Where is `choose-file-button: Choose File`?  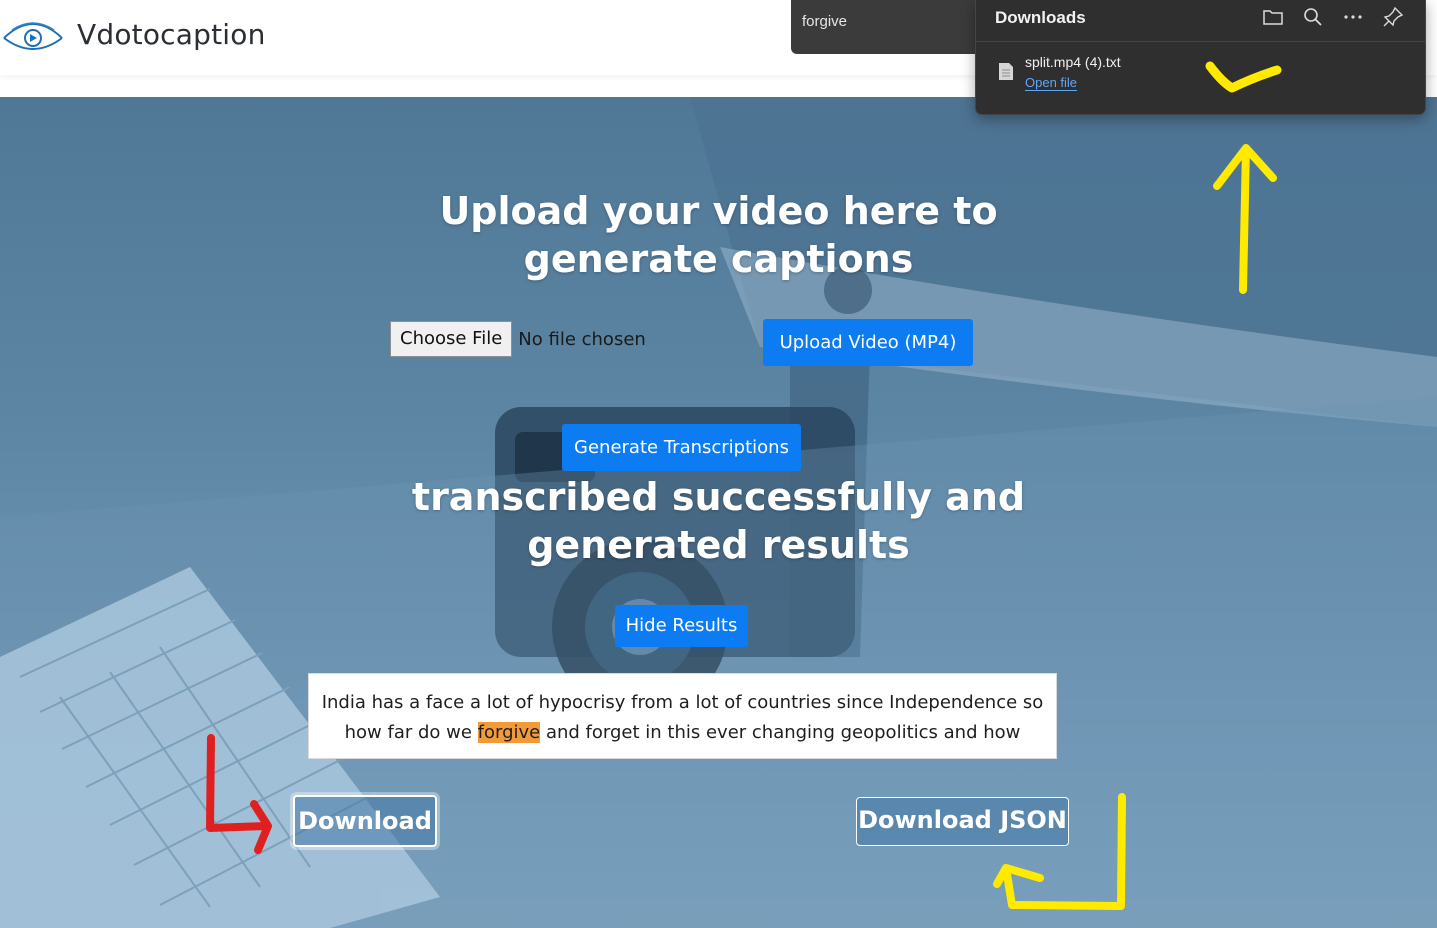
choose-file-button: Choose File is located at coordinates (451, 339).